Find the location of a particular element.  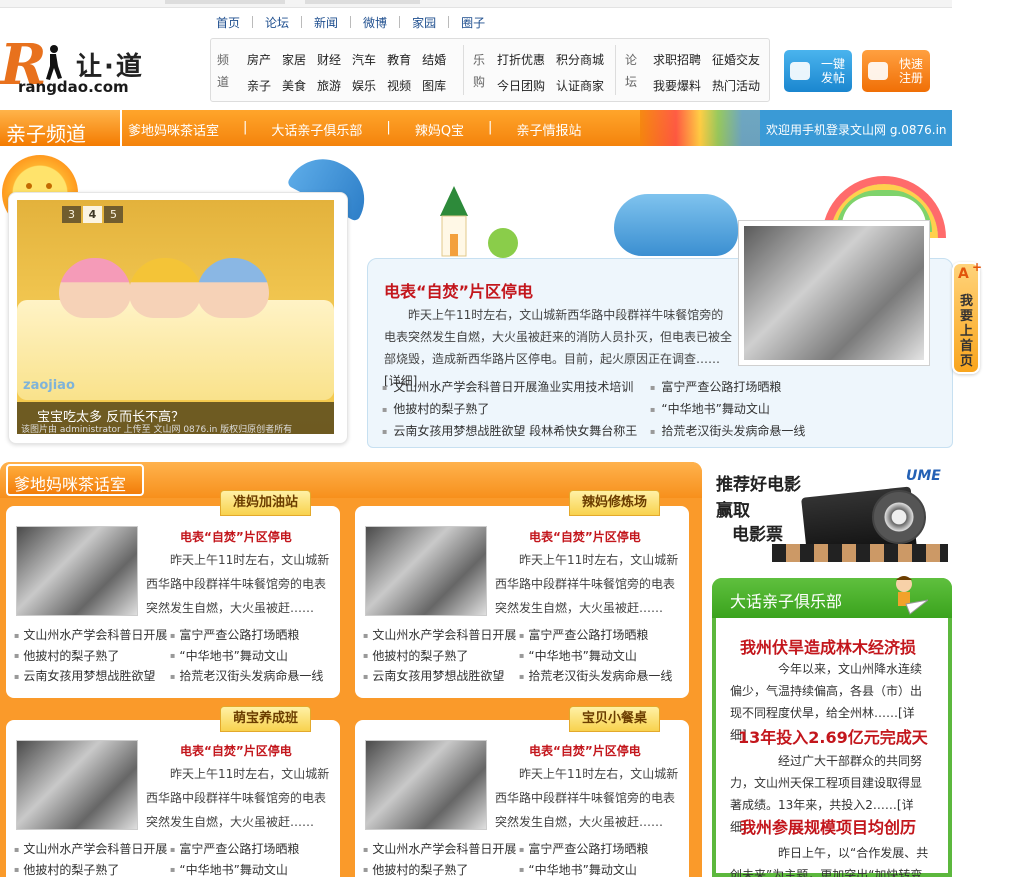

channel-link: 今日团购 is located at coordinates (521, 85).